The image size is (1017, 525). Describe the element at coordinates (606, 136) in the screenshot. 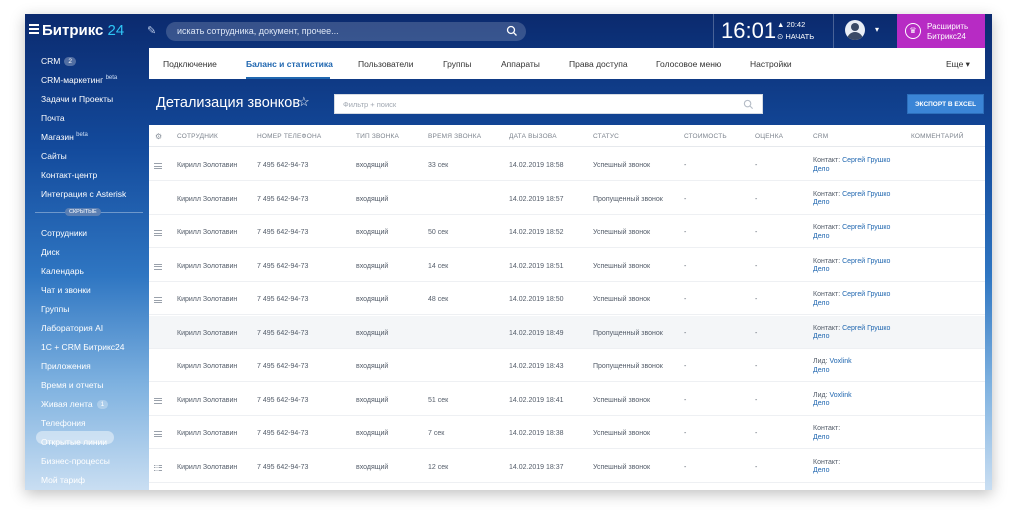

I see `column-header: СТАТУС` at that location.